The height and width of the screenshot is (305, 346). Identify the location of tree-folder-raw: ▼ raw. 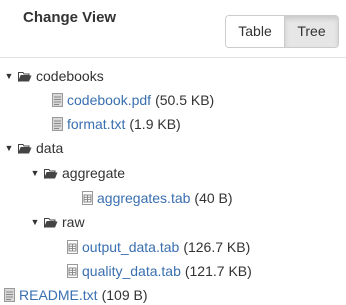
(57, 222).